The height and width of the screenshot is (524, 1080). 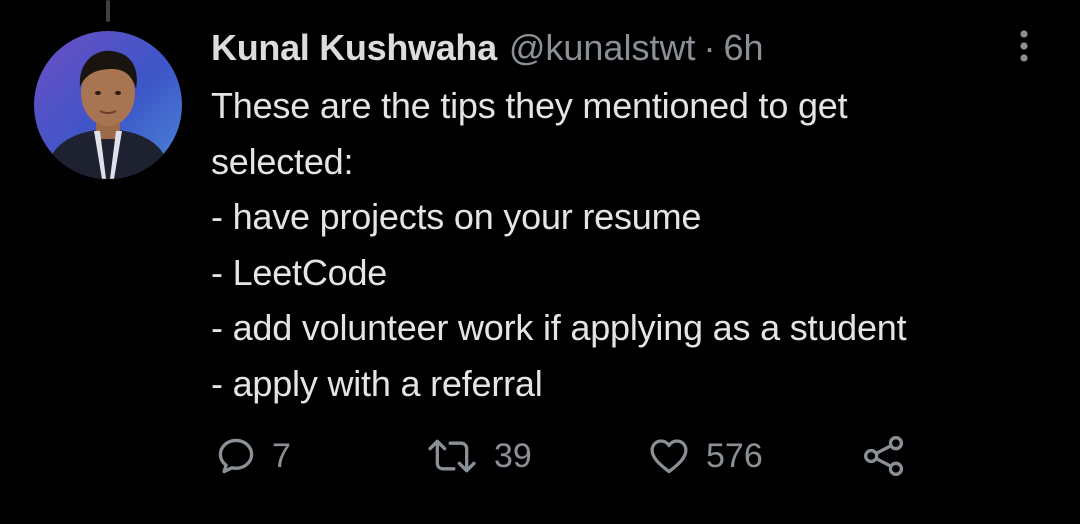 What do you see at coordinates (299, 272) in the screenshot?
I see `tweet-text-line: - LeetCode` at bounding box center [299, 272].